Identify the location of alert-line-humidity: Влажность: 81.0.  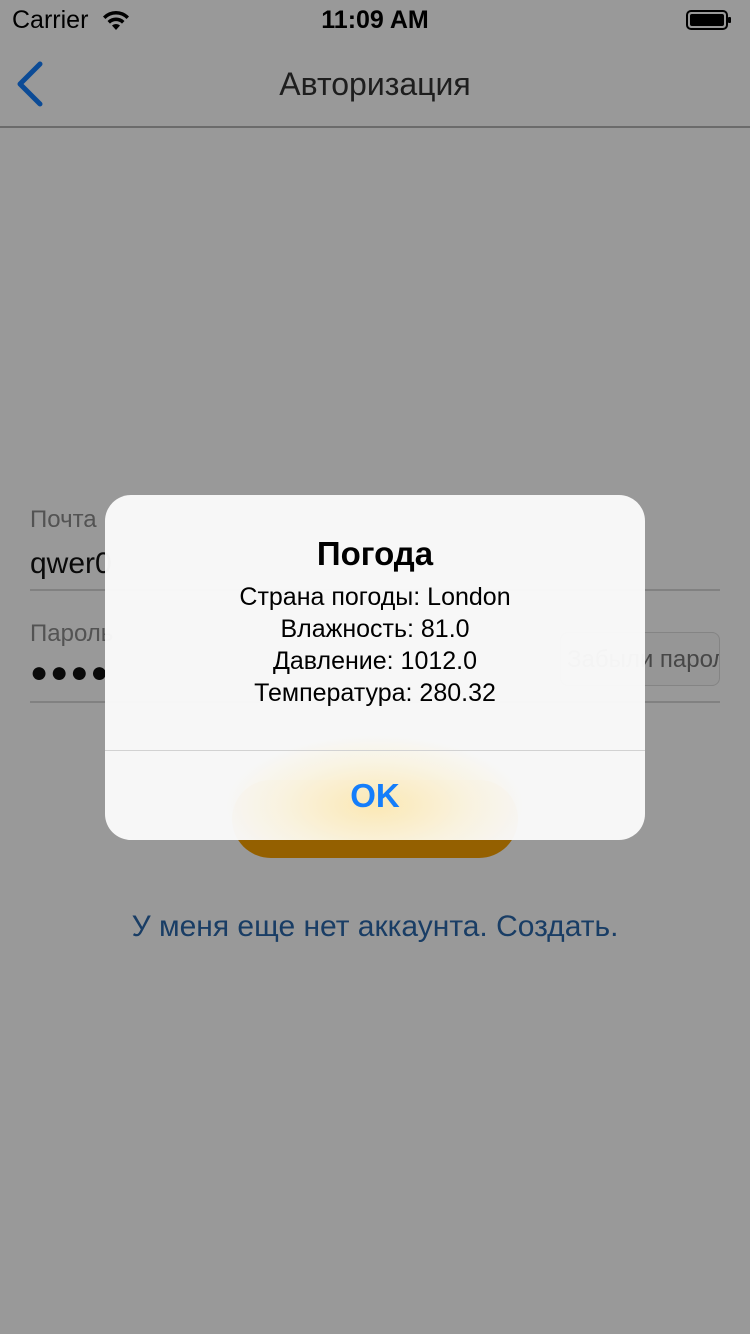
(375, 629).